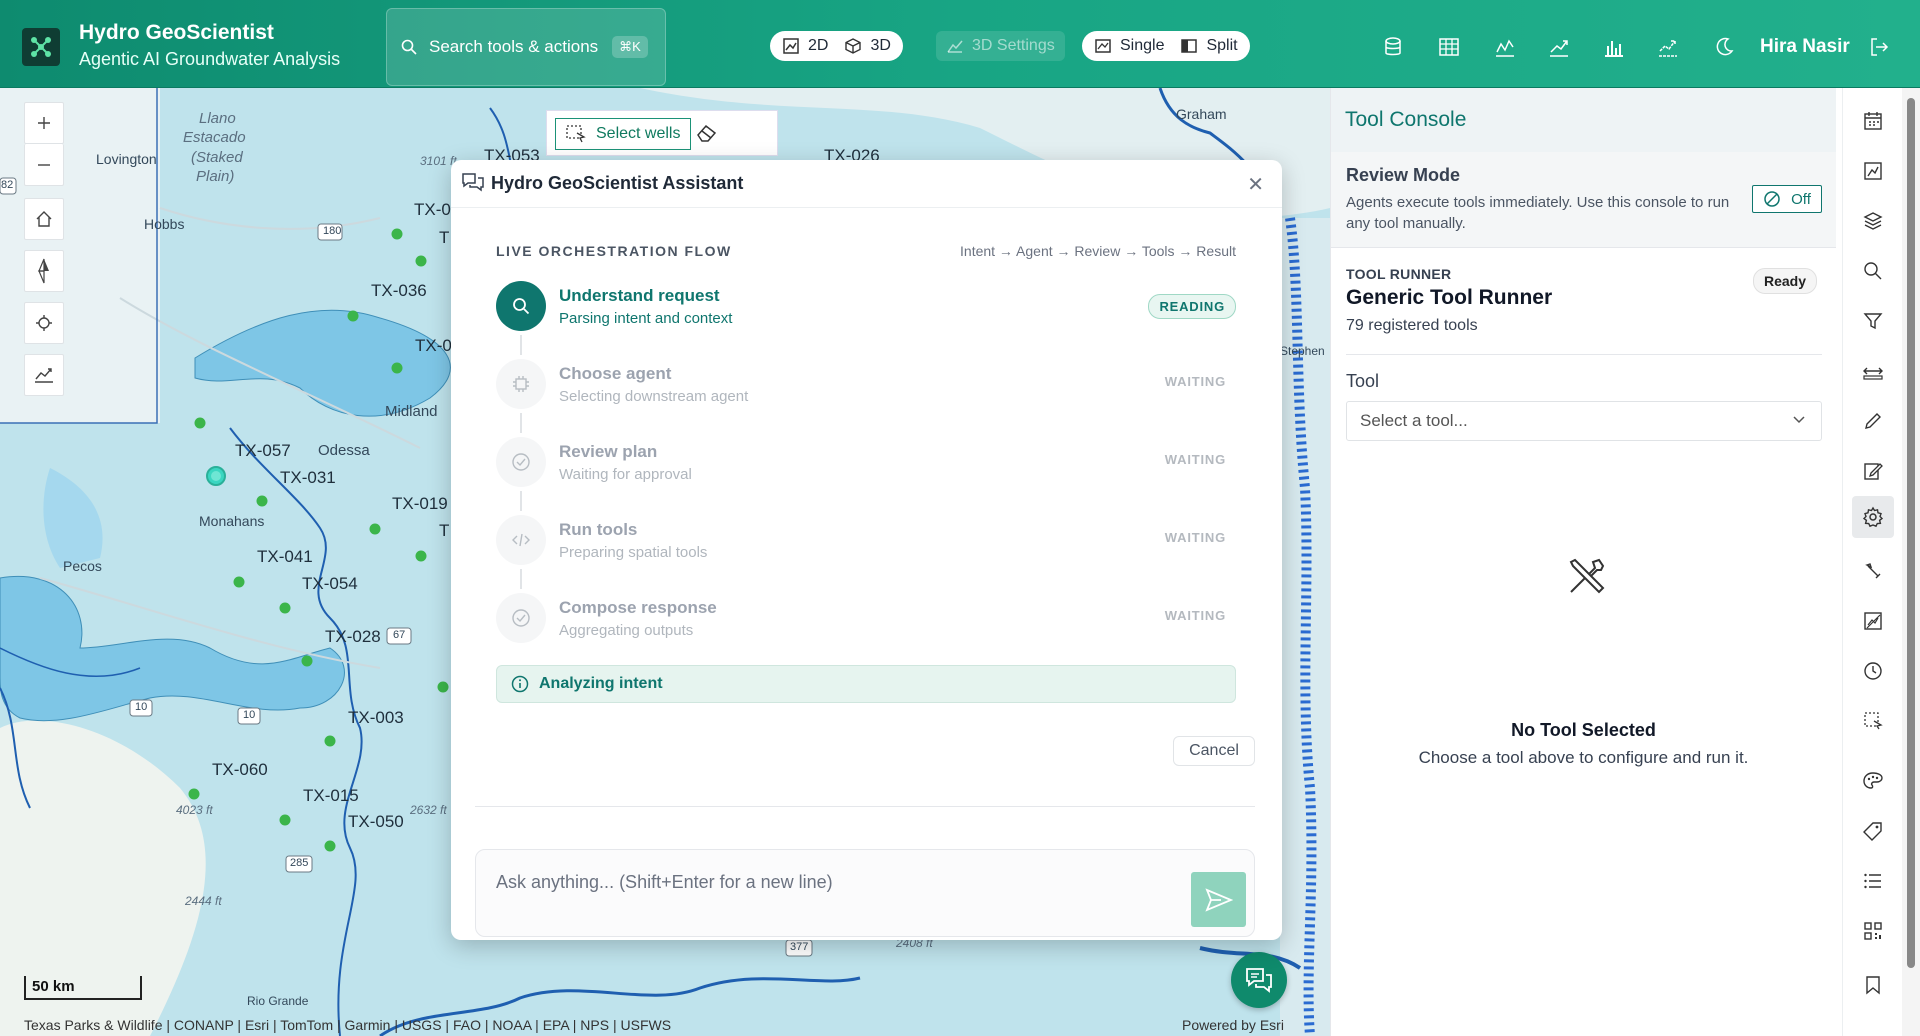 This screenshot has height=1036, width=1920. What do you see at coordinates (353, 637) in the screenshot?
I see `well-label-tx028: TX-028` at bounding box center [353, 637].